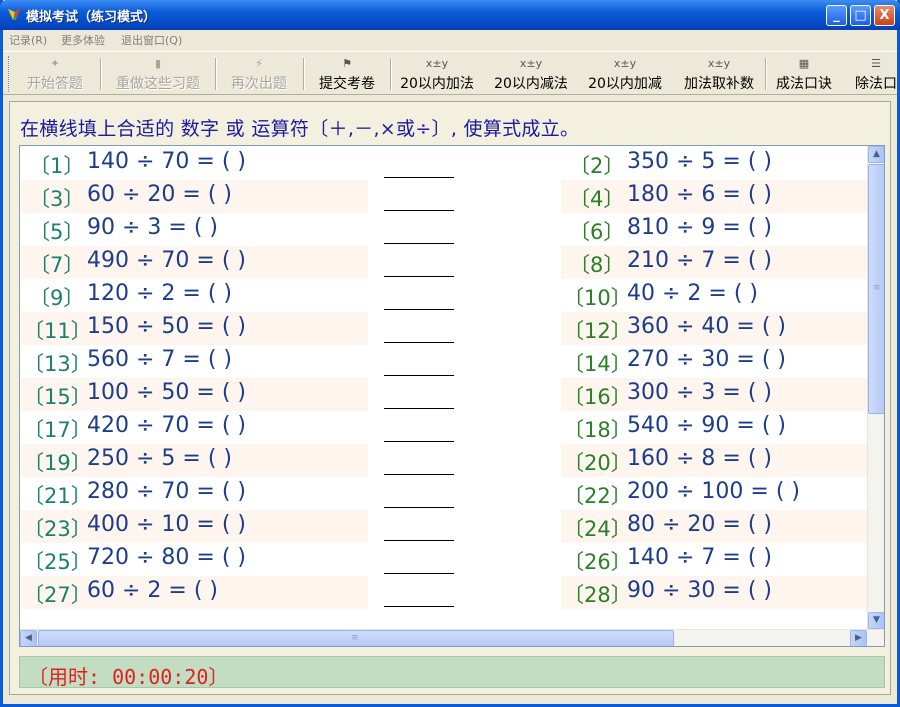 Image resolution: width=900 pixels, height=707 pixels. I want to click on menu-exit: 退出窗口(Q), so click(151, 40).